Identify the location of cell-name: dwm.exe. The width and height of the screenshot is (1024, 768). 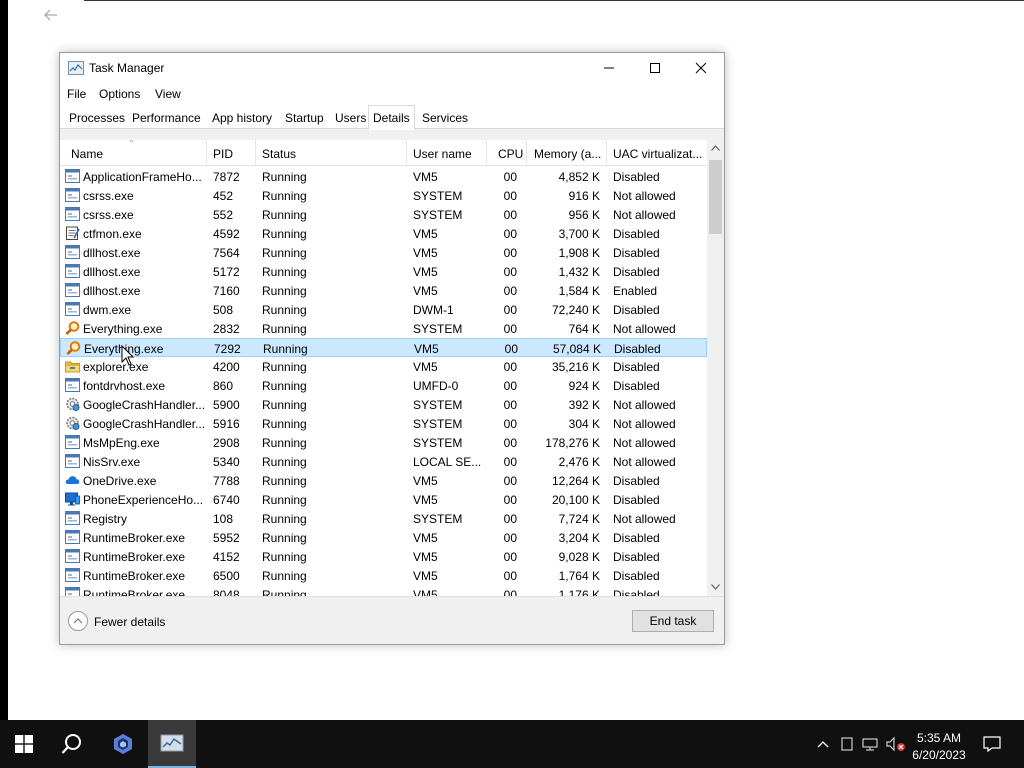
(107, 310).